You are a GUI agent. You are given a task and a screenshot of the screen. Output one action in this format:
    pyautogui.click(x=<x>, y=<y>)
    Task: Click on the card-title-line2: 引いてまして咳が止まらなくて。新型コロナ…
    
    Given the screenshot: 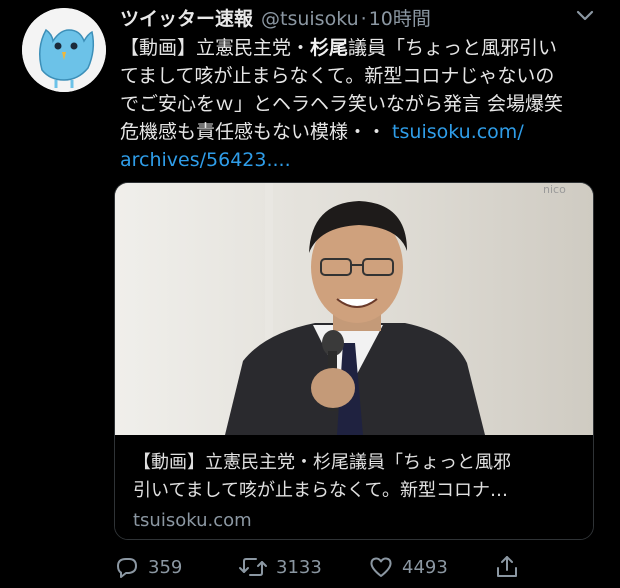 What is the action you would take?
    pyautogui.click(x=320, y=490)
    